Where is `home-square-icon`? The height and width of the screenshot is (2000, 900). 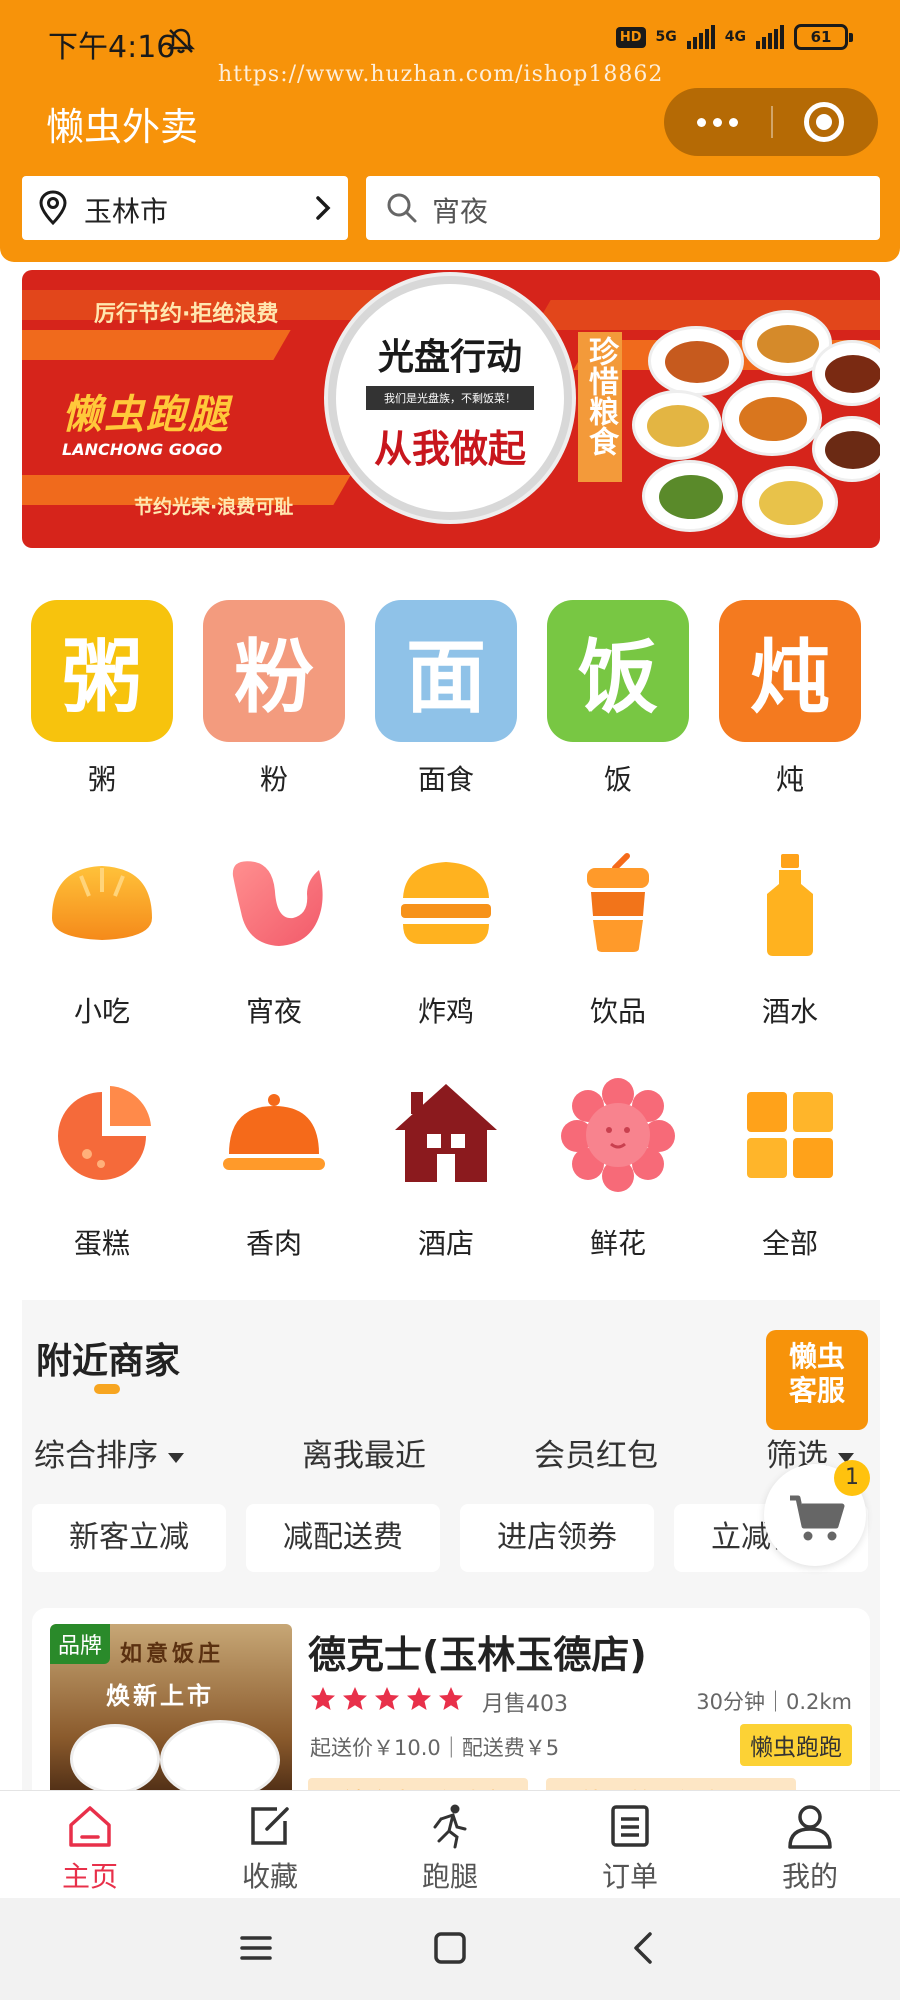
home-square-icon is located at coordinates (450, 1948).